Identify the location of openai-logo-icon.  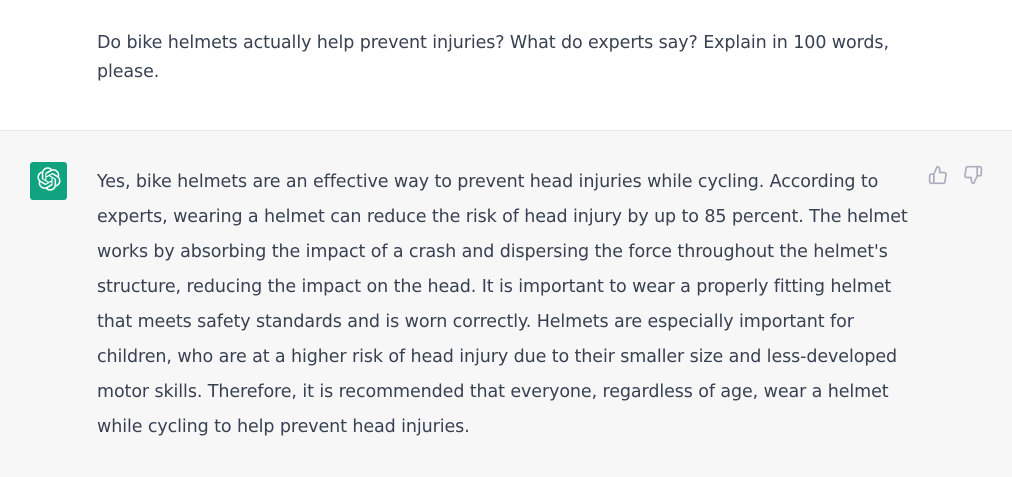
(48, 181).